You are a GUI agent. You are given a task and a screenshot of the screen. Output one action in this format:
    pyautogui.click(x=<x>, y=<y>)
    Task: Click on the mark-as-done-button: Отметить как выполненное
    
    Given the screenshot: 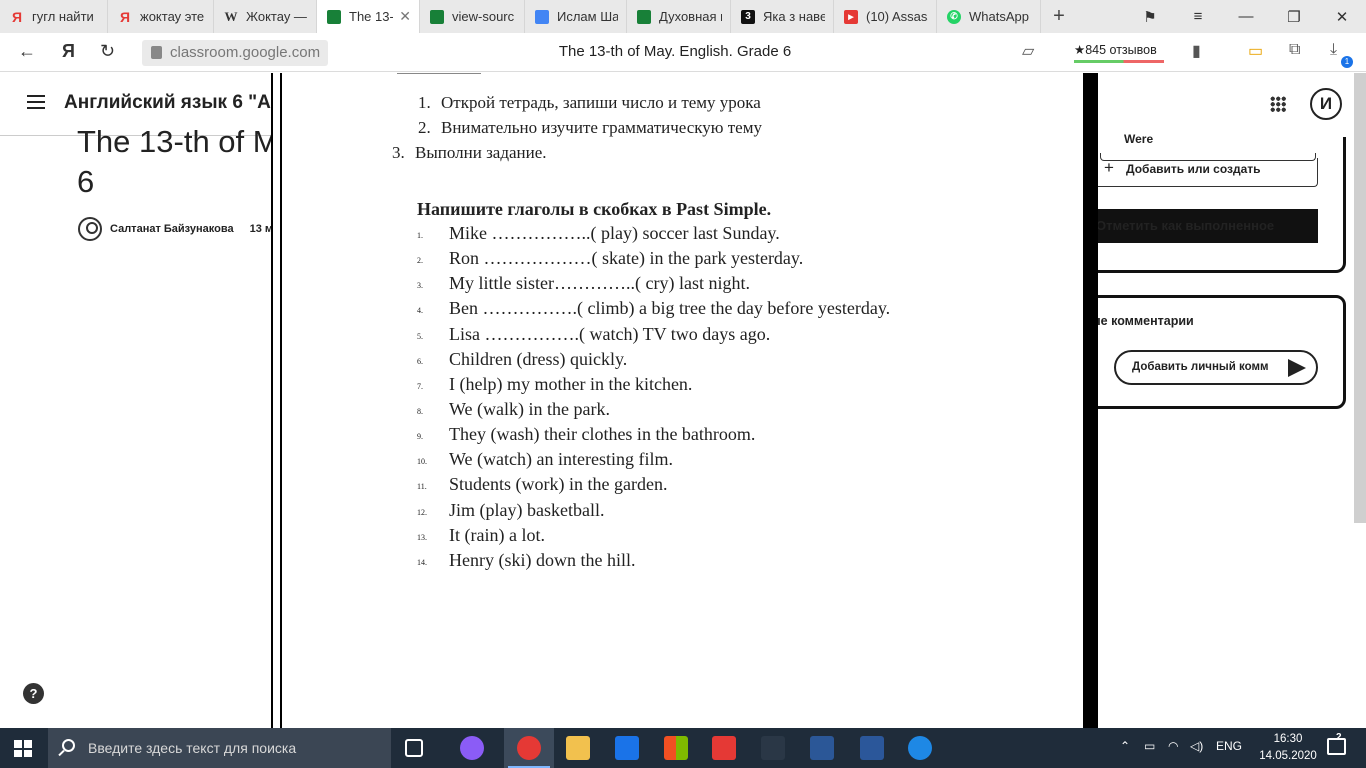 What is the action you would take?
    pyautogui.click(x=1202, y=226)
    